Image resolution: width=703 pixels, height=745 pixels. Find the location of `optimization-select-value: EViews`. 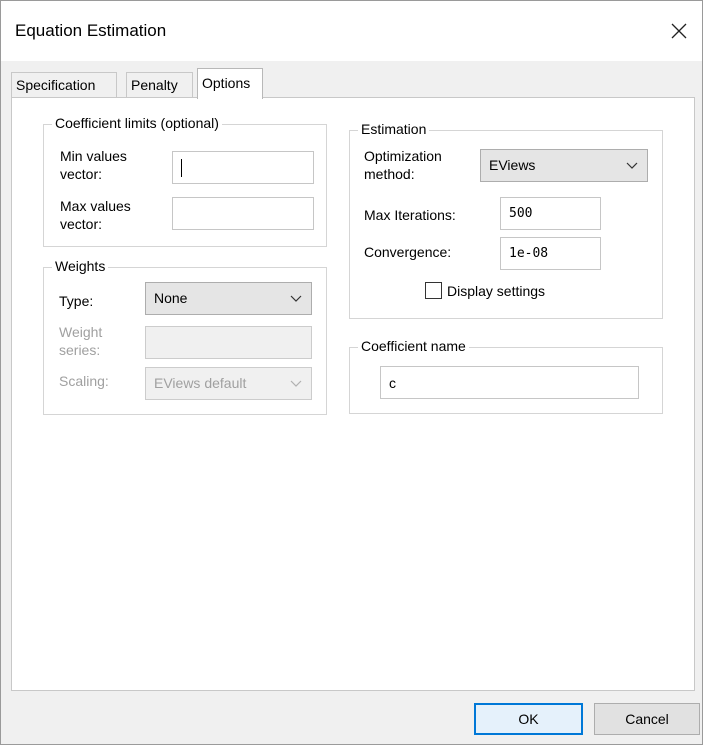

optimization-select-value: EViews is located at coordinates (512, 165).